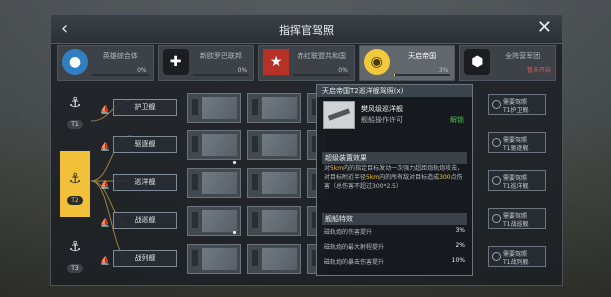 The image size is (611, 297). Describe the element at coordinates (105, 63) in the screenshot. I see `tab-heroes: ● 英雄综合体 0%` at that location.